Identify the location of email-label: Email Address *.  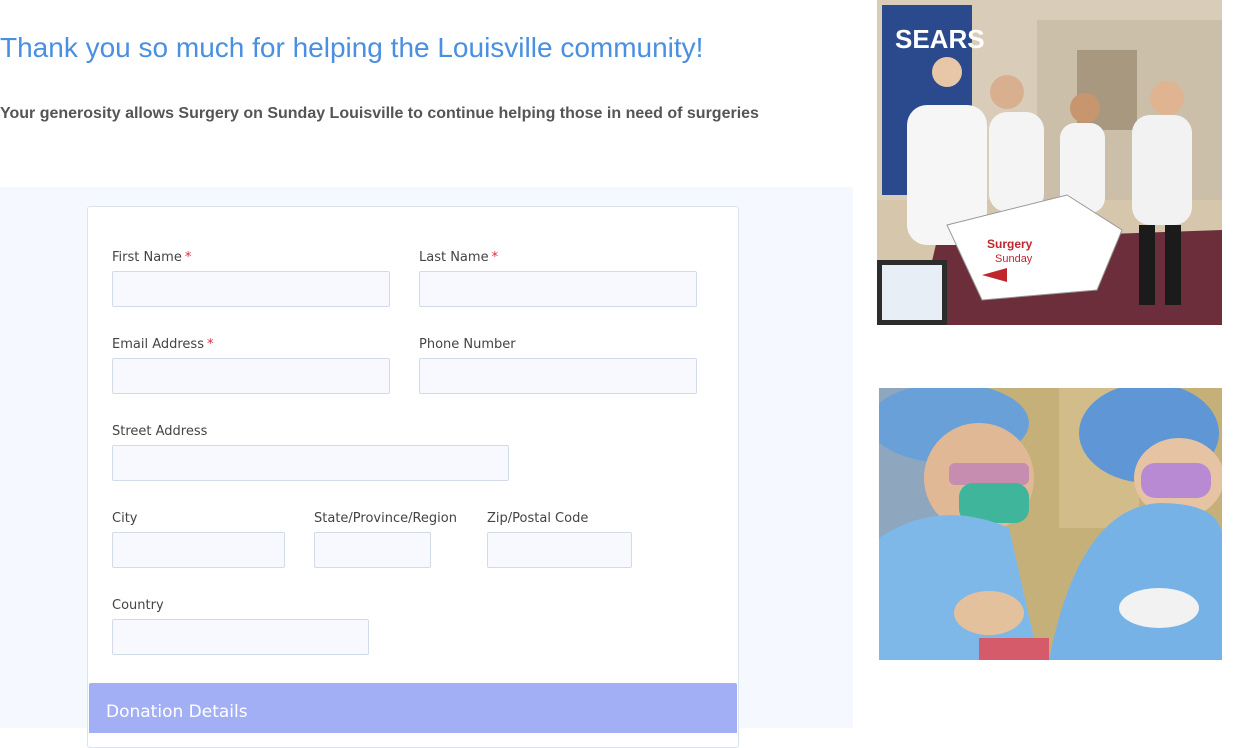
(163, 344).